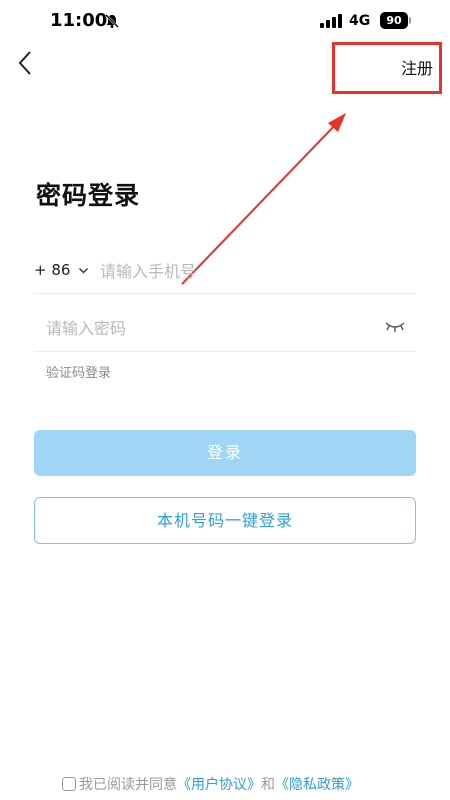 The height and width of the screenshot is (800, 450). I want to click on signal-icon, so click(331, 21).